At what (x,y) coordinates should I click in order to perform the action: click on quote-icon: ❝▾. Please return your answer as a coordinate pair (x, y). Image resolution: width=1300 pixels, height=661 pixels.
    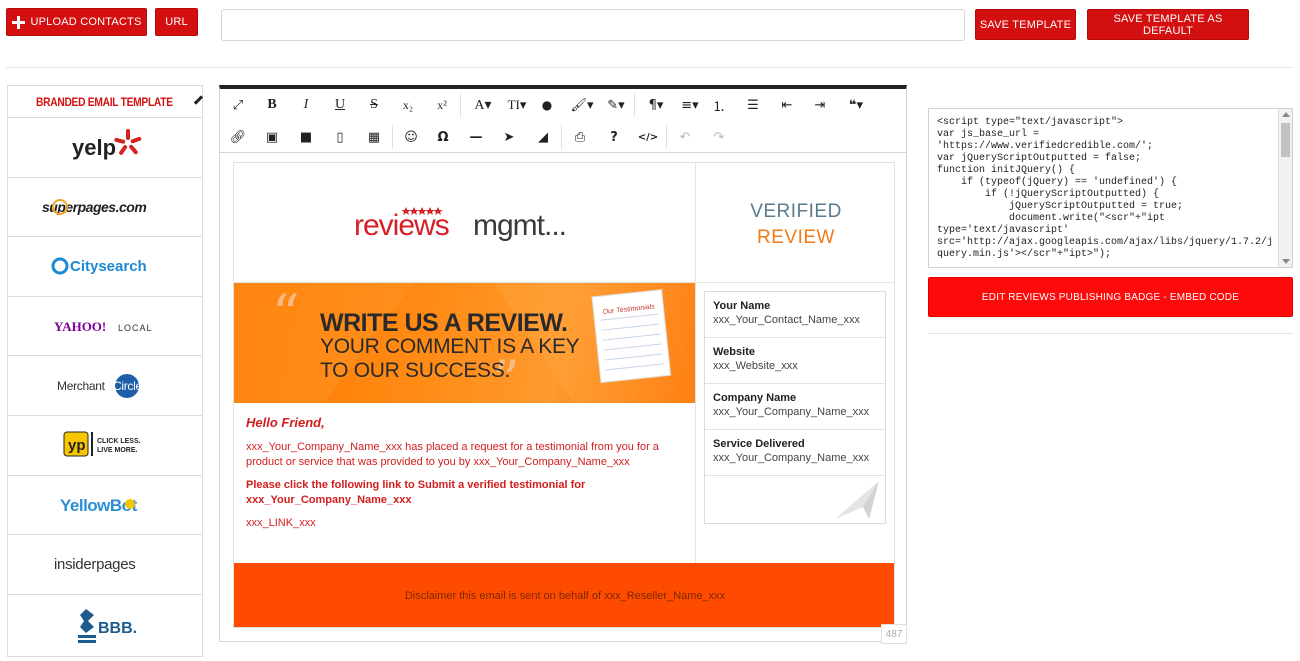
    Looking at the image, I should click on (856, 105).